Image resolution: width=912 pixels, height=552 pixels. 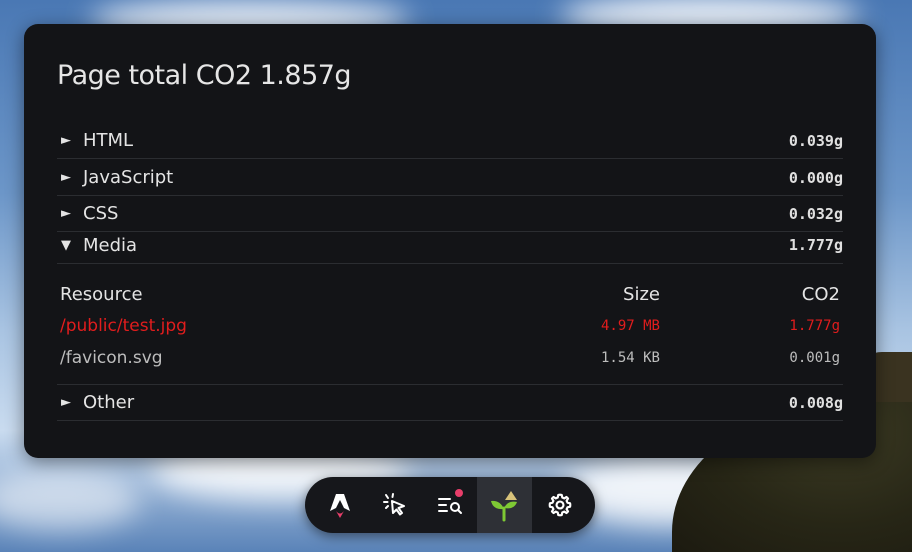 What do you see at coordinates (450, 178) in the screenshot?
I see `section-javascript: ► JavaScript 0.000g` at bounding box center [450, 178].